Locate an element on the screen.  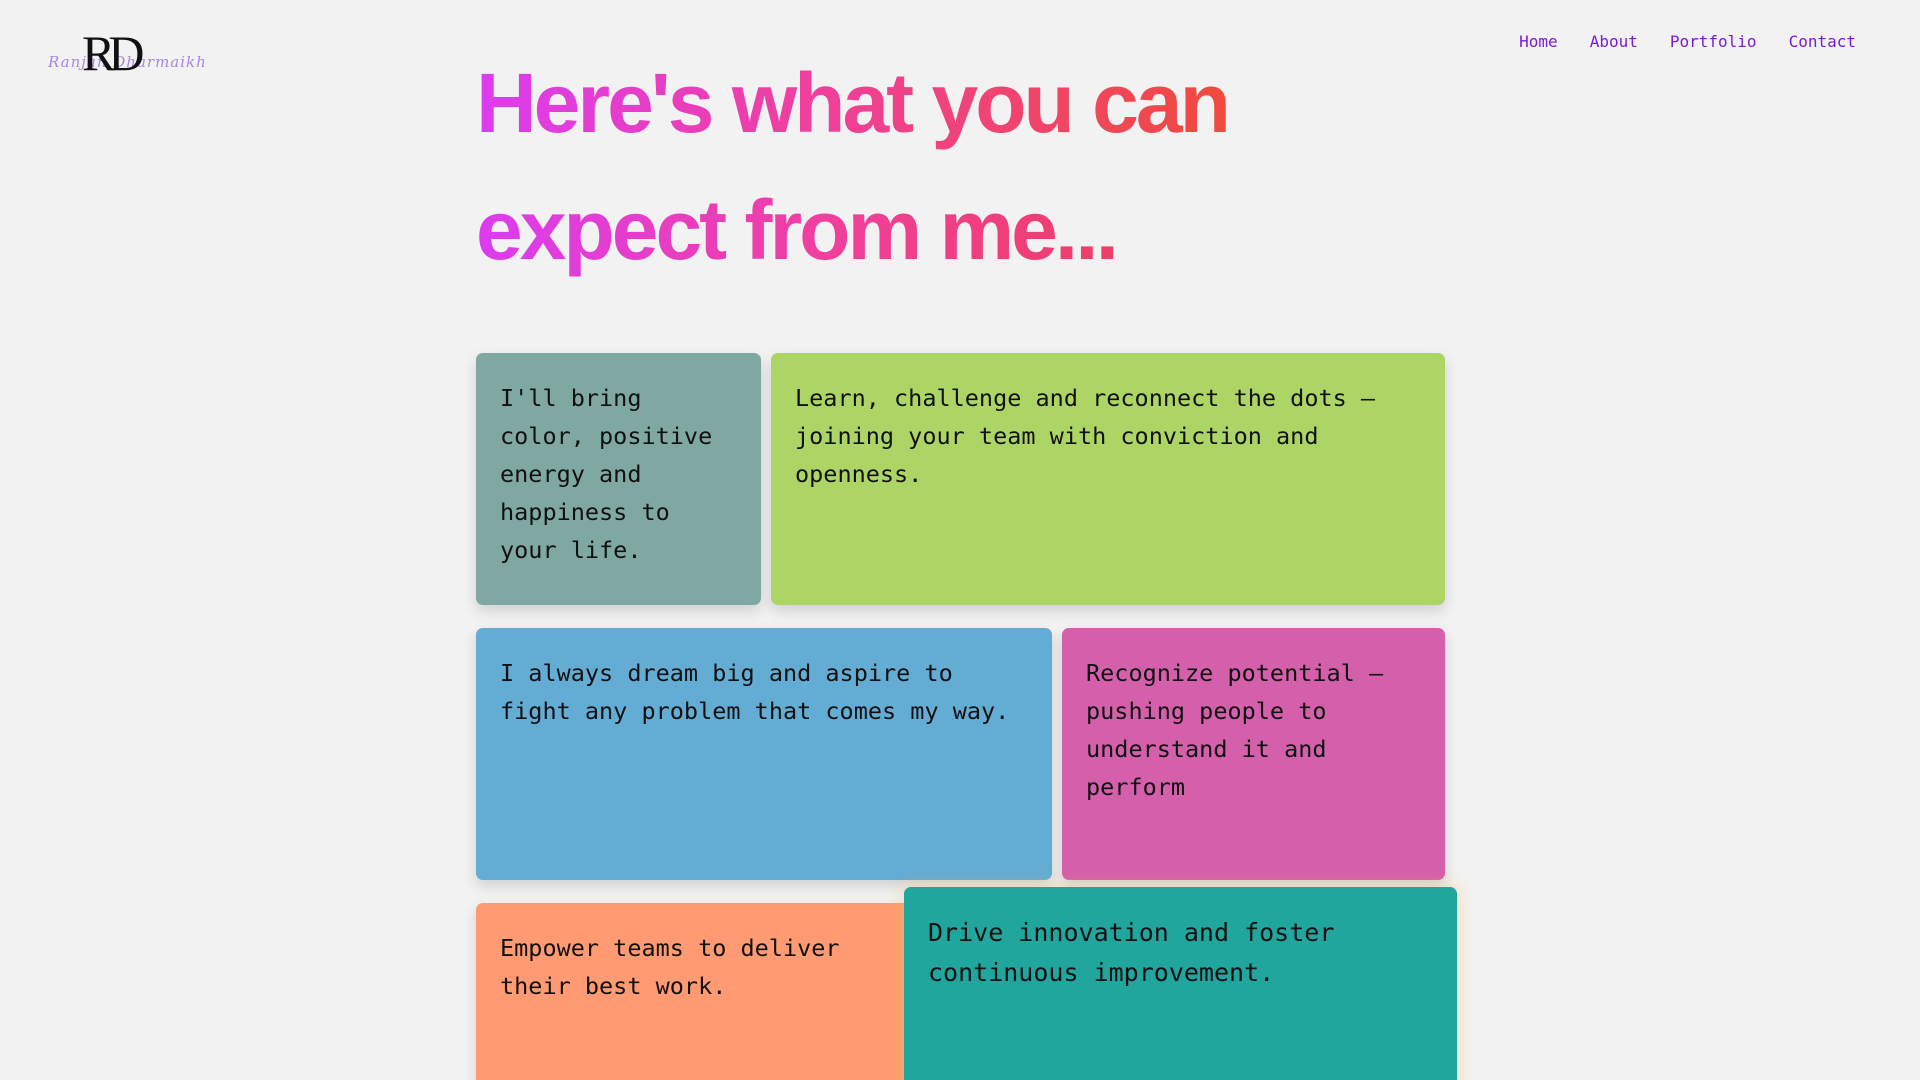
nav-link-contact: Contact is located at coordinates (1822, 41).